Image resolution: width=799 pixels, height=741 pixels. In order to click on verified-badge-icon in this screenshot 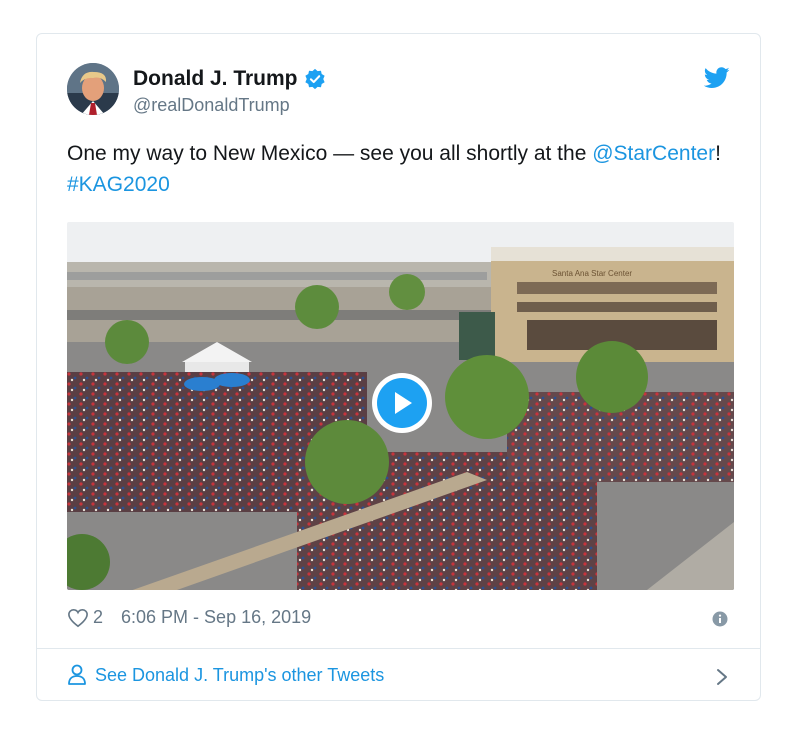, I will do `click(314, 79)`.